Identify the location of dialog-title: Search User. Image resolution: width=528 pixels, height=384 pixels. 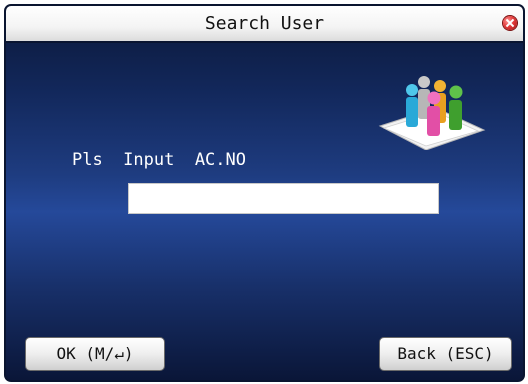
(264, 23).